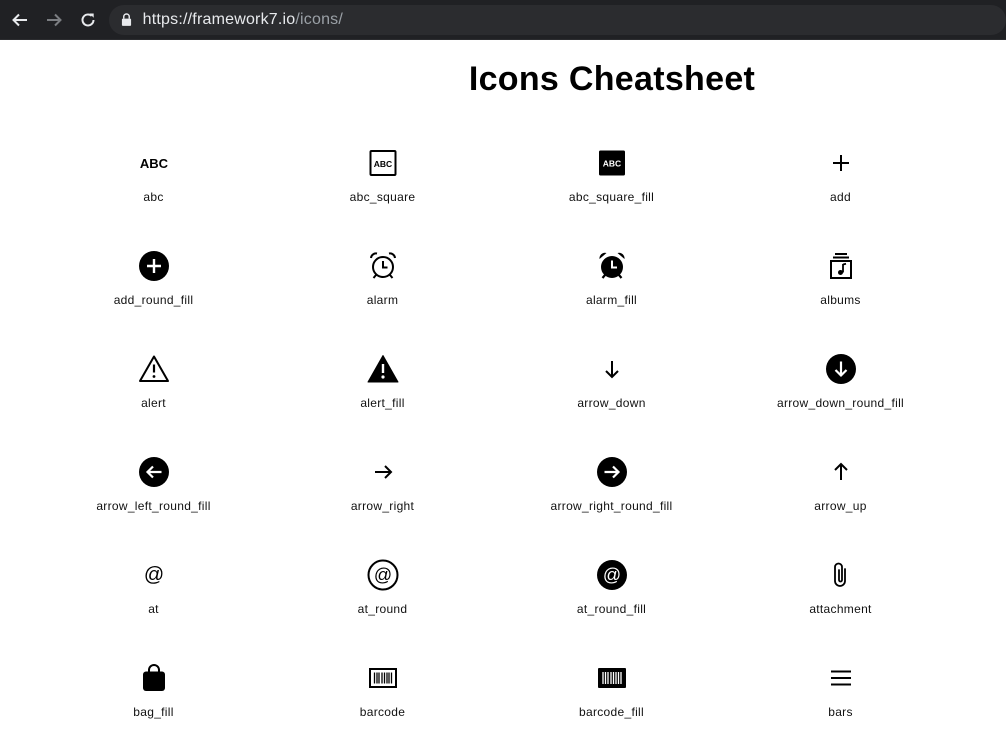 The image size is (1006, 750). I want to click on icon-cell-at-round: @ at_round, so click(382, 593).